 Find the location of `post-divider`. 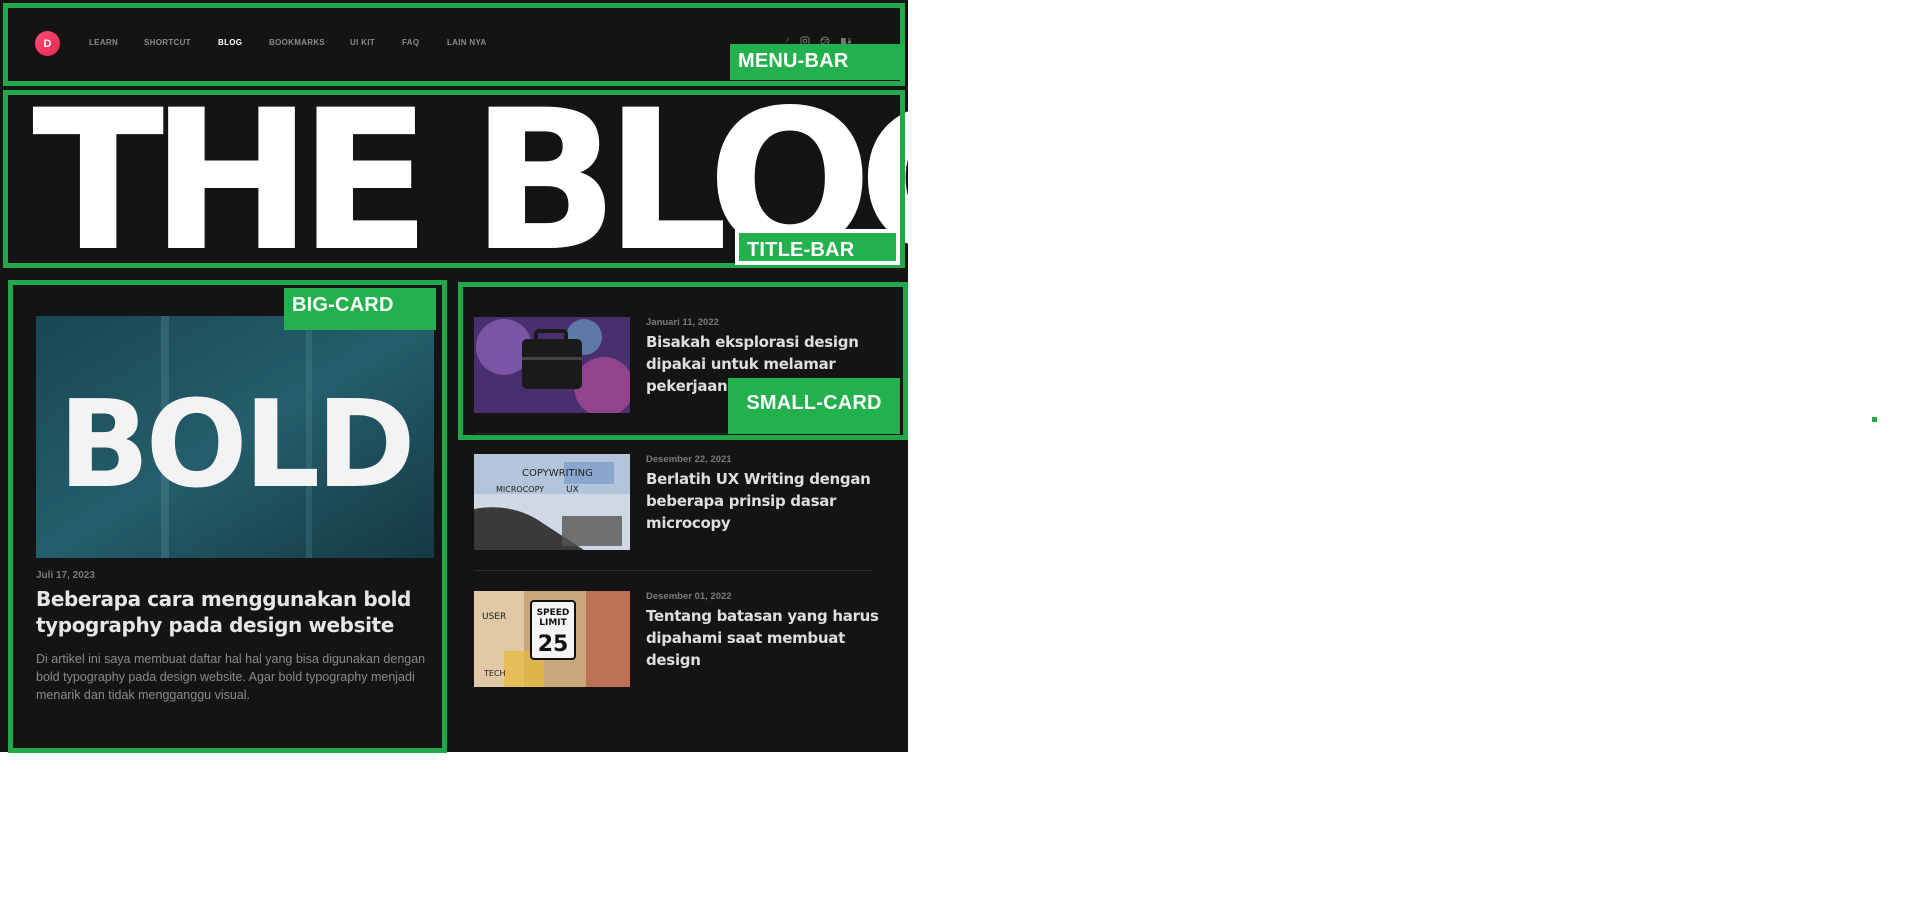

post-divider is located at coordinates (673, 570).